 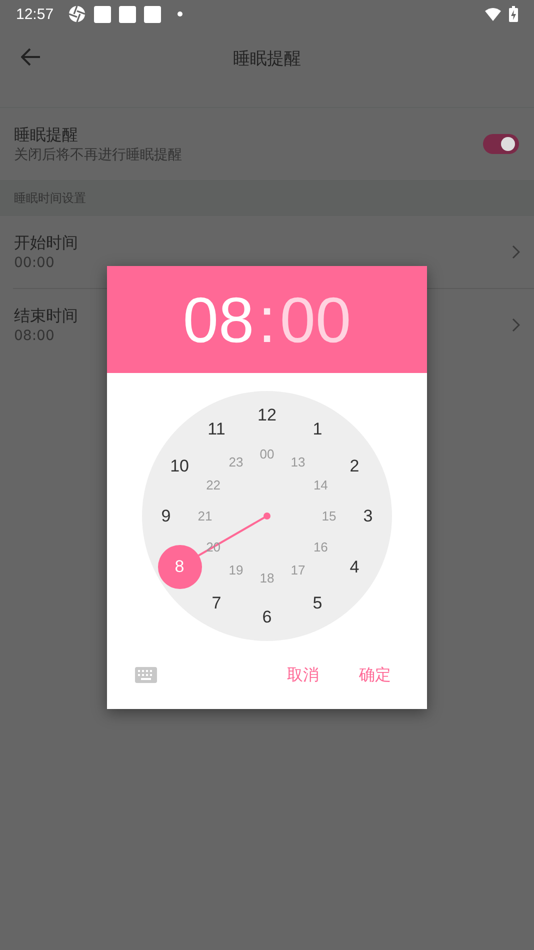 I want to click on keyboard-icon, so click(x=146, y=675).